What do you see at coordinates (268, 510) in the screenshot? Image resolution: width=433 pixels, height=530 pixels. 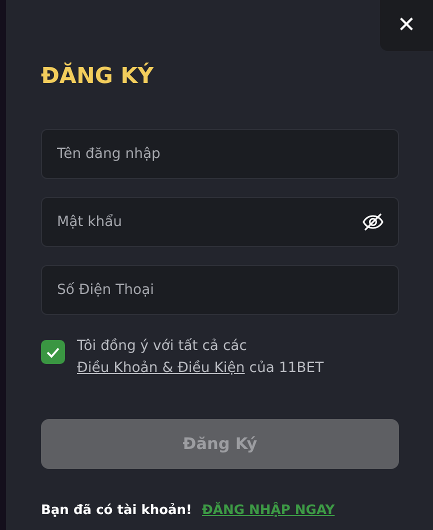 I see `login-link: ĐĂNG NHẬP NGAY` at bounding box center [268, 510].